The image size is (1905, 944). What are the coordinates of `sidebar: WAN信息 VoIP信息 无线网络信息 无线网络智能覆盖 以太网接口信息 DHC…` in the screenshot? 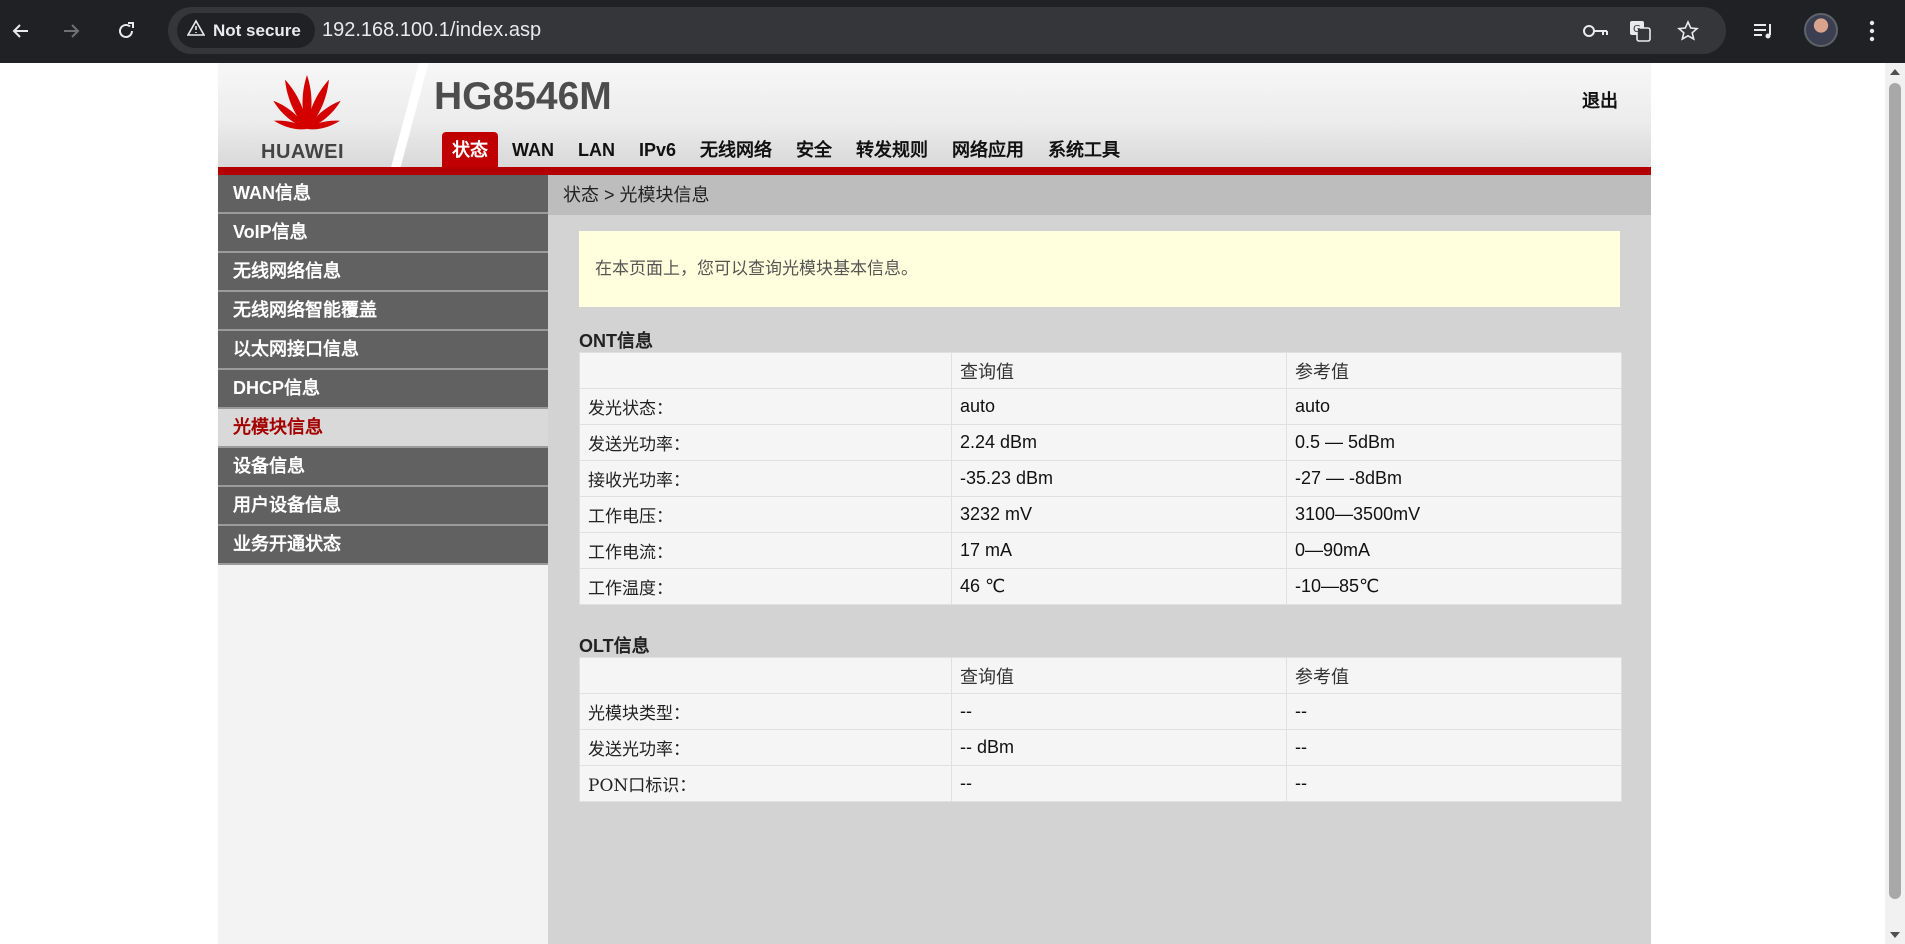 It's located at (383, 559).